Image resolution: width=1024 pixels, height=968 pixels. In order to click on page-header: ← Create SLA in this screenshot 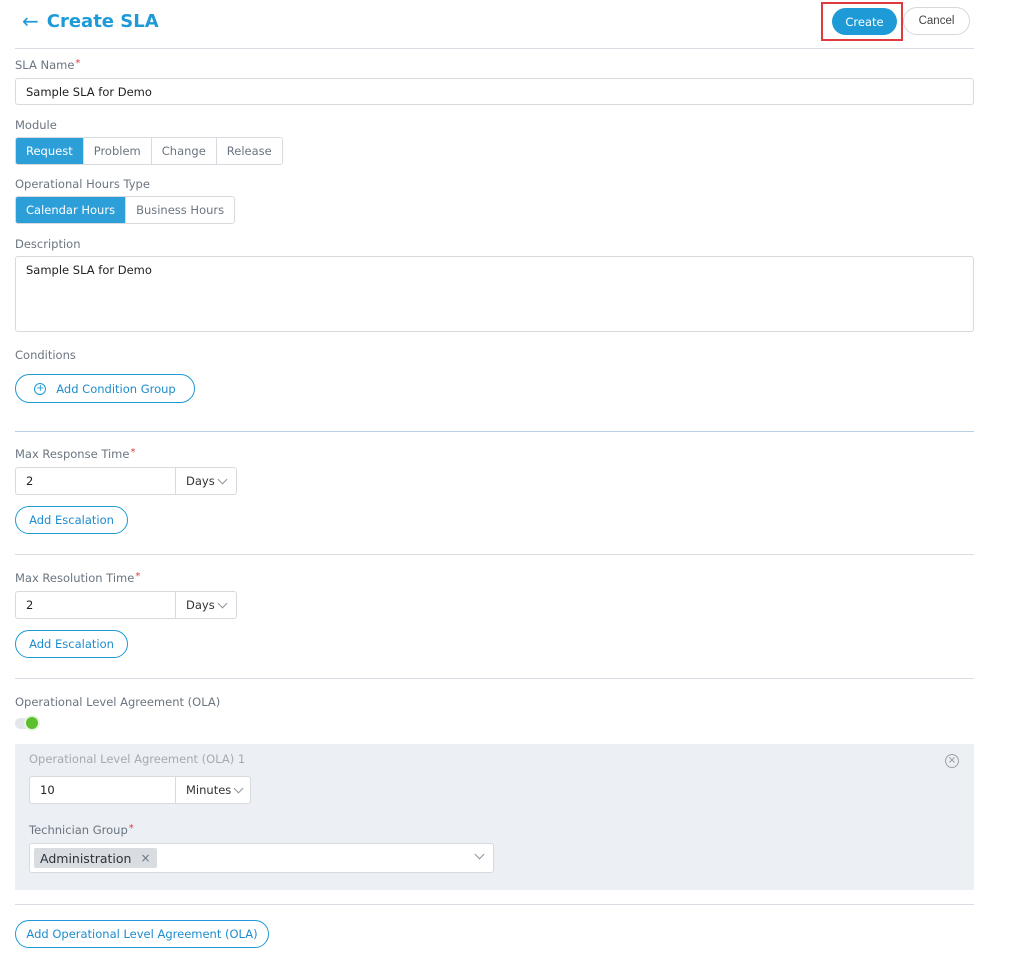, I will do `click(90, 21)`.